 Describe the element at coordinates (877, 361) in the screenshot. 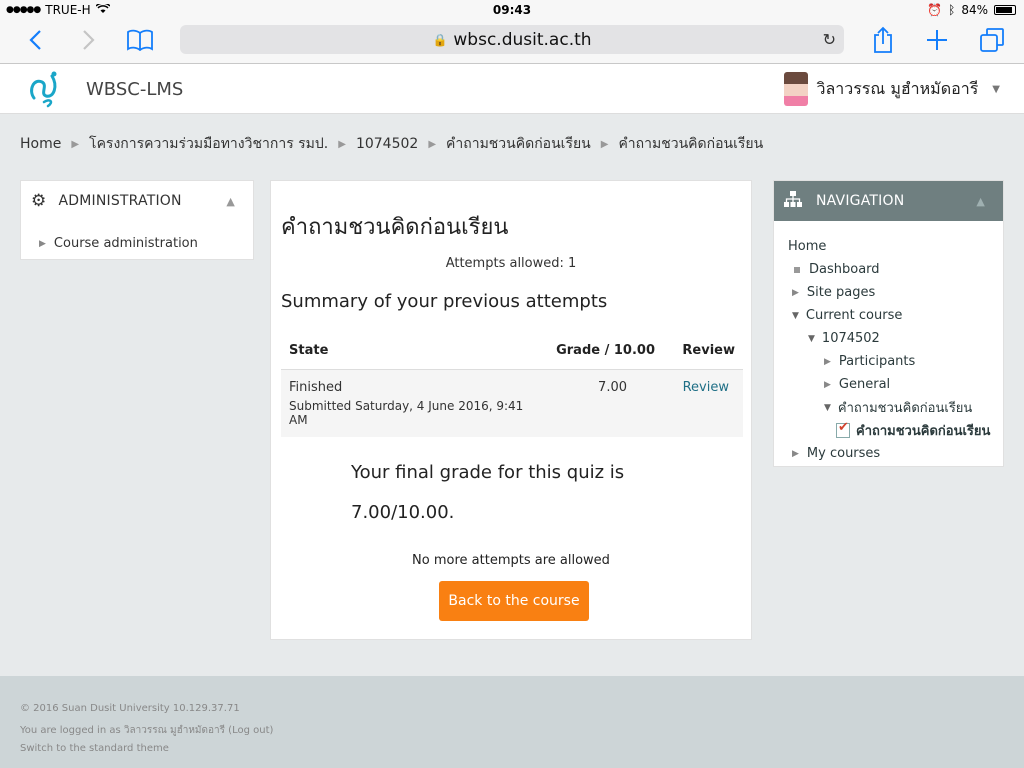

I see `nav-item-label: Participants` at that location.